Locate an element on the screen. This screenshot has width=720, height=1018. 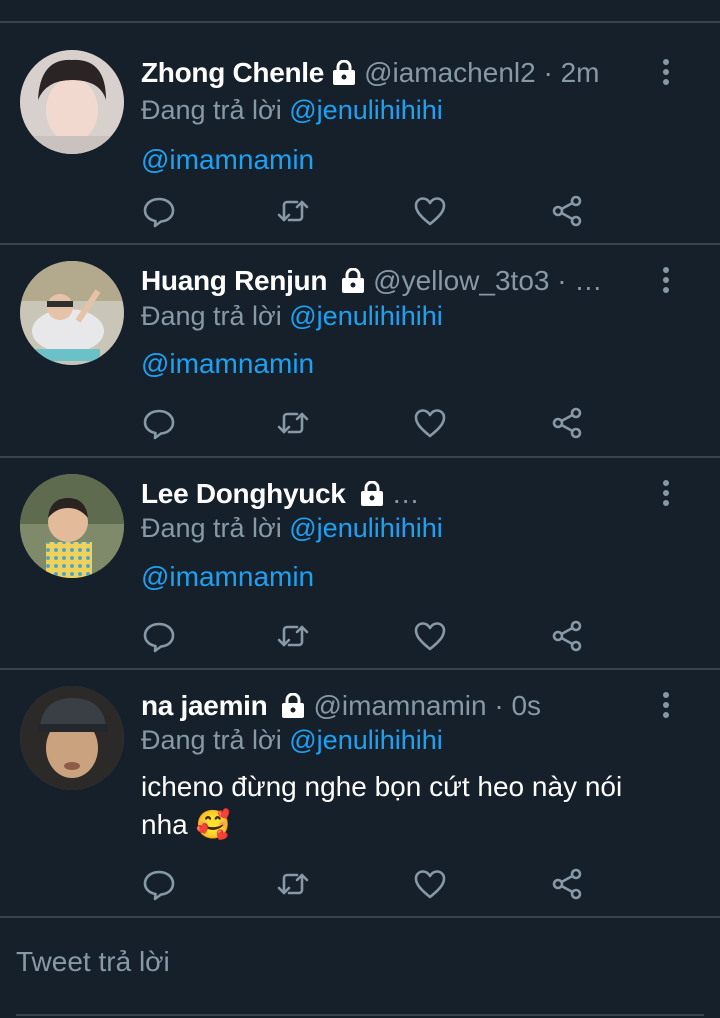
reply-underline is located at coordinates (360, 1015).